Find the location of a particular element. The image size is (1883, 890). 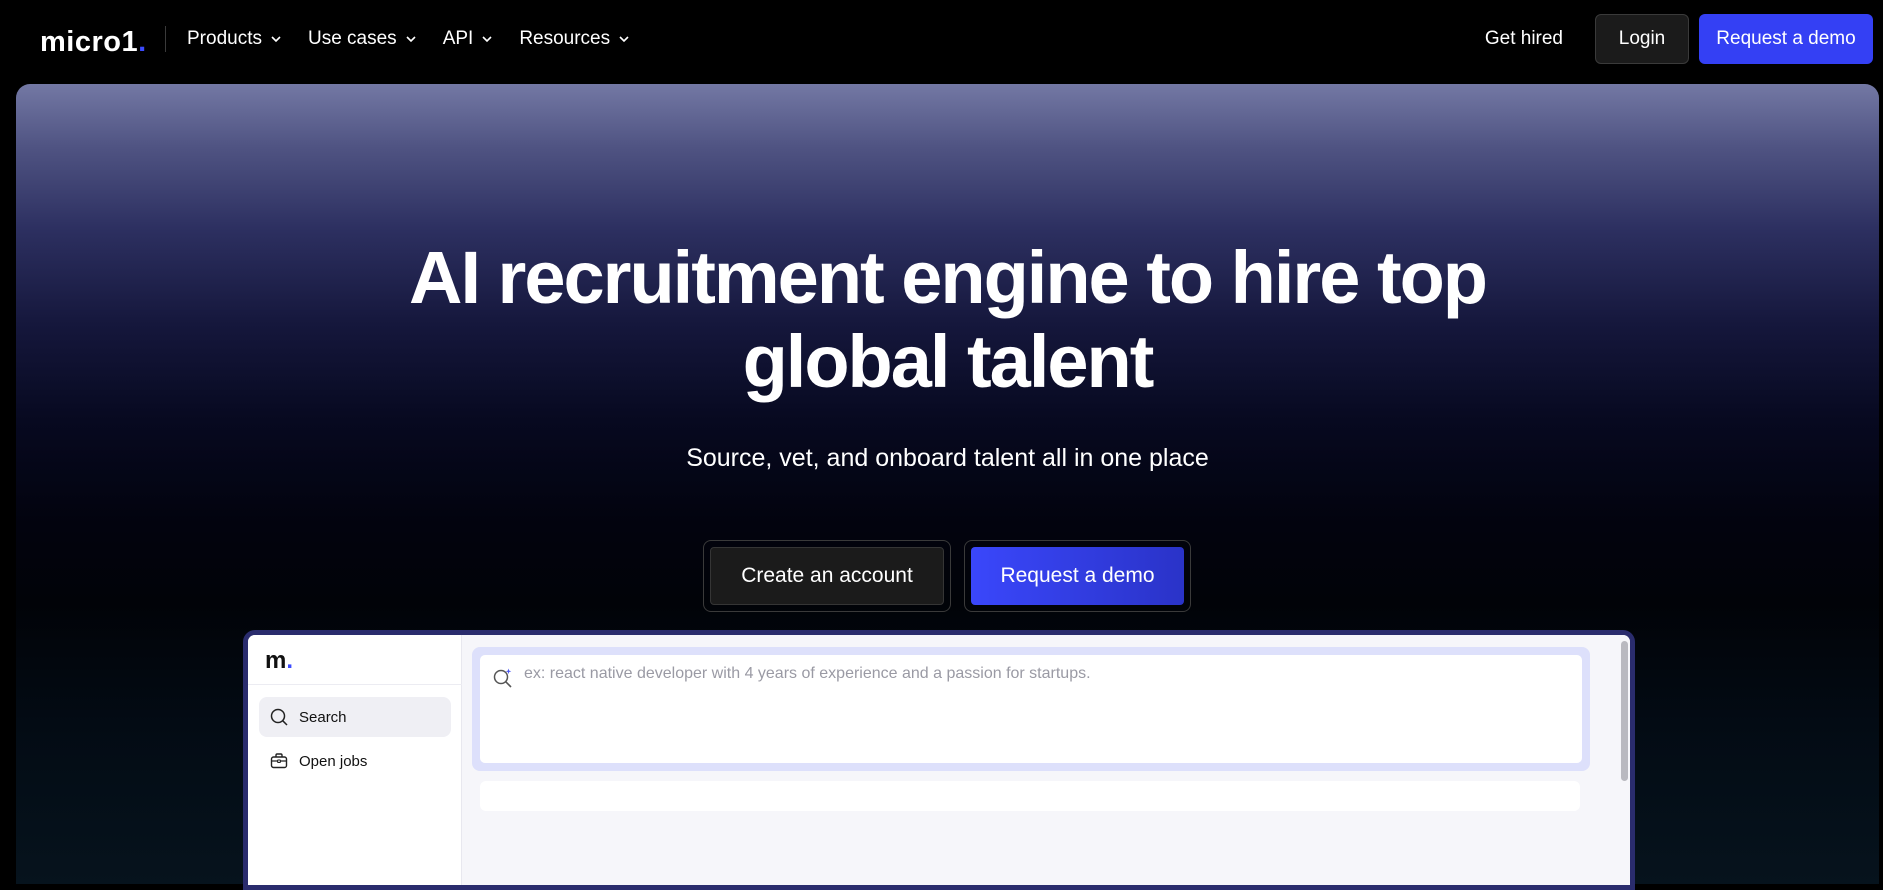

search-box is located at coordinates (1031, 709).